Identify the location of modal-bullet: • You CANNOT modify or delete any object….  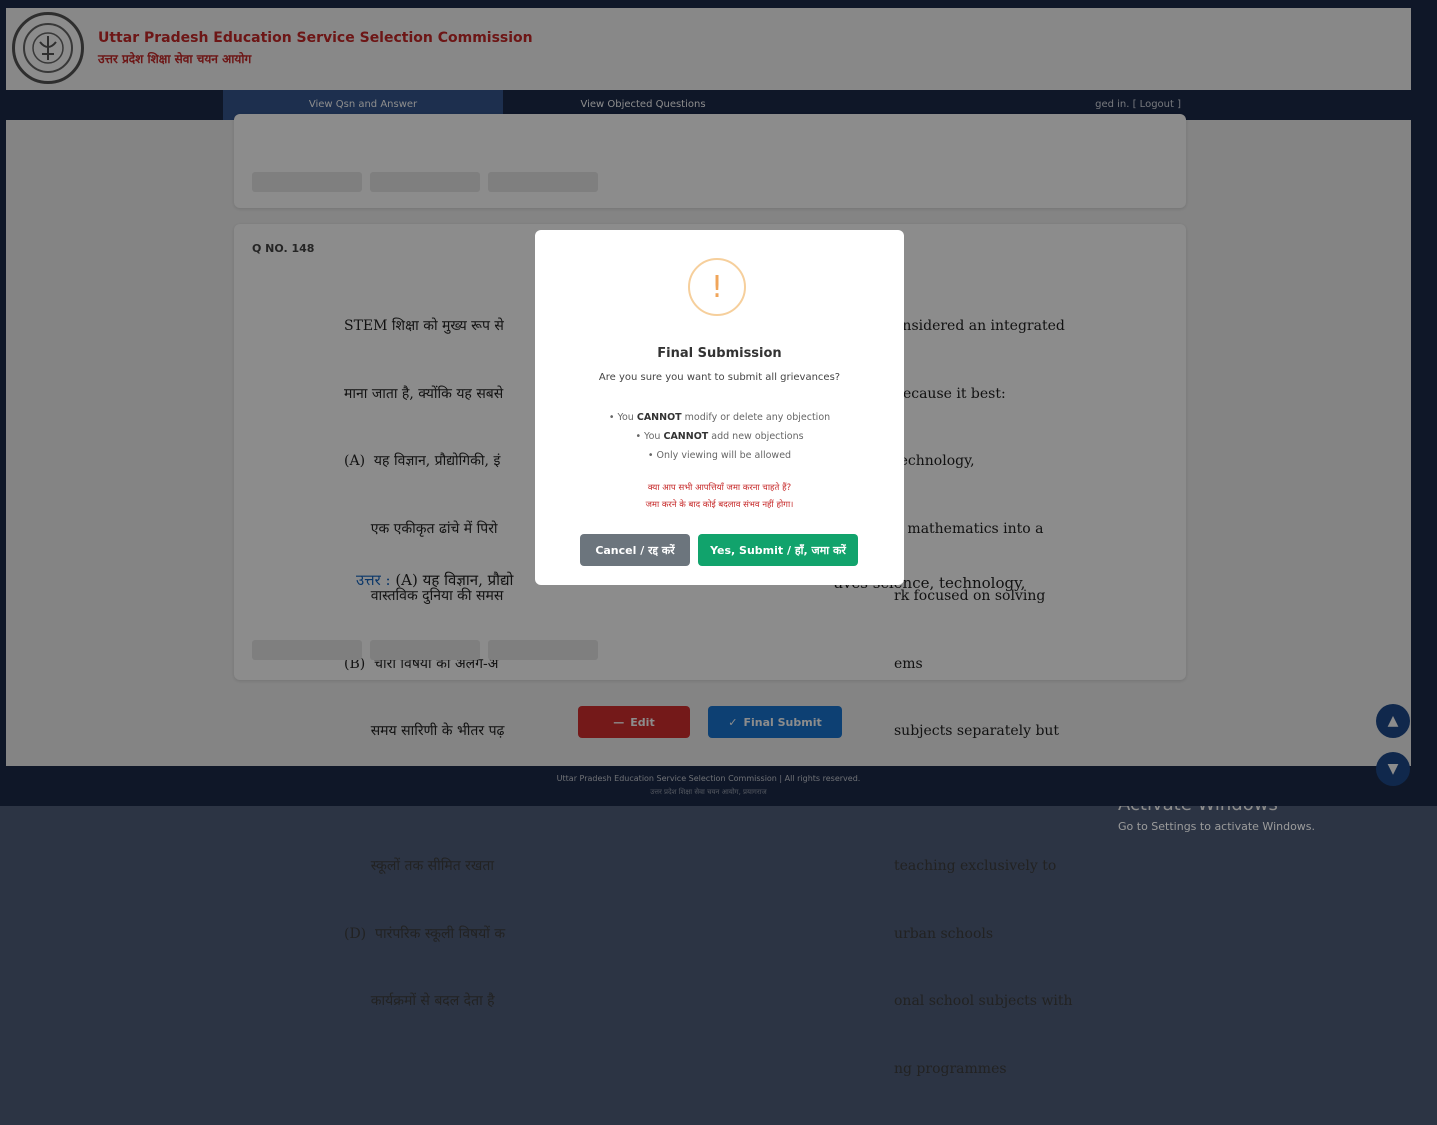
(719, 417).